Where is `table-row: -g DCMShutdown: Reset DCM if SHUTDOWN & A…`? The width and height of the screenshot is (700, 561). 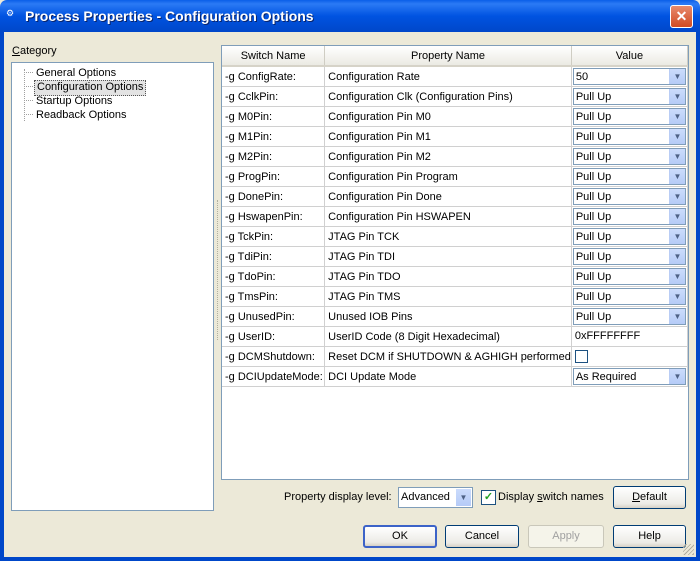 table-row: -g DCMShutdown: Reset DCM if SHUTDOWN & A… is located at coordinates (455, 356).